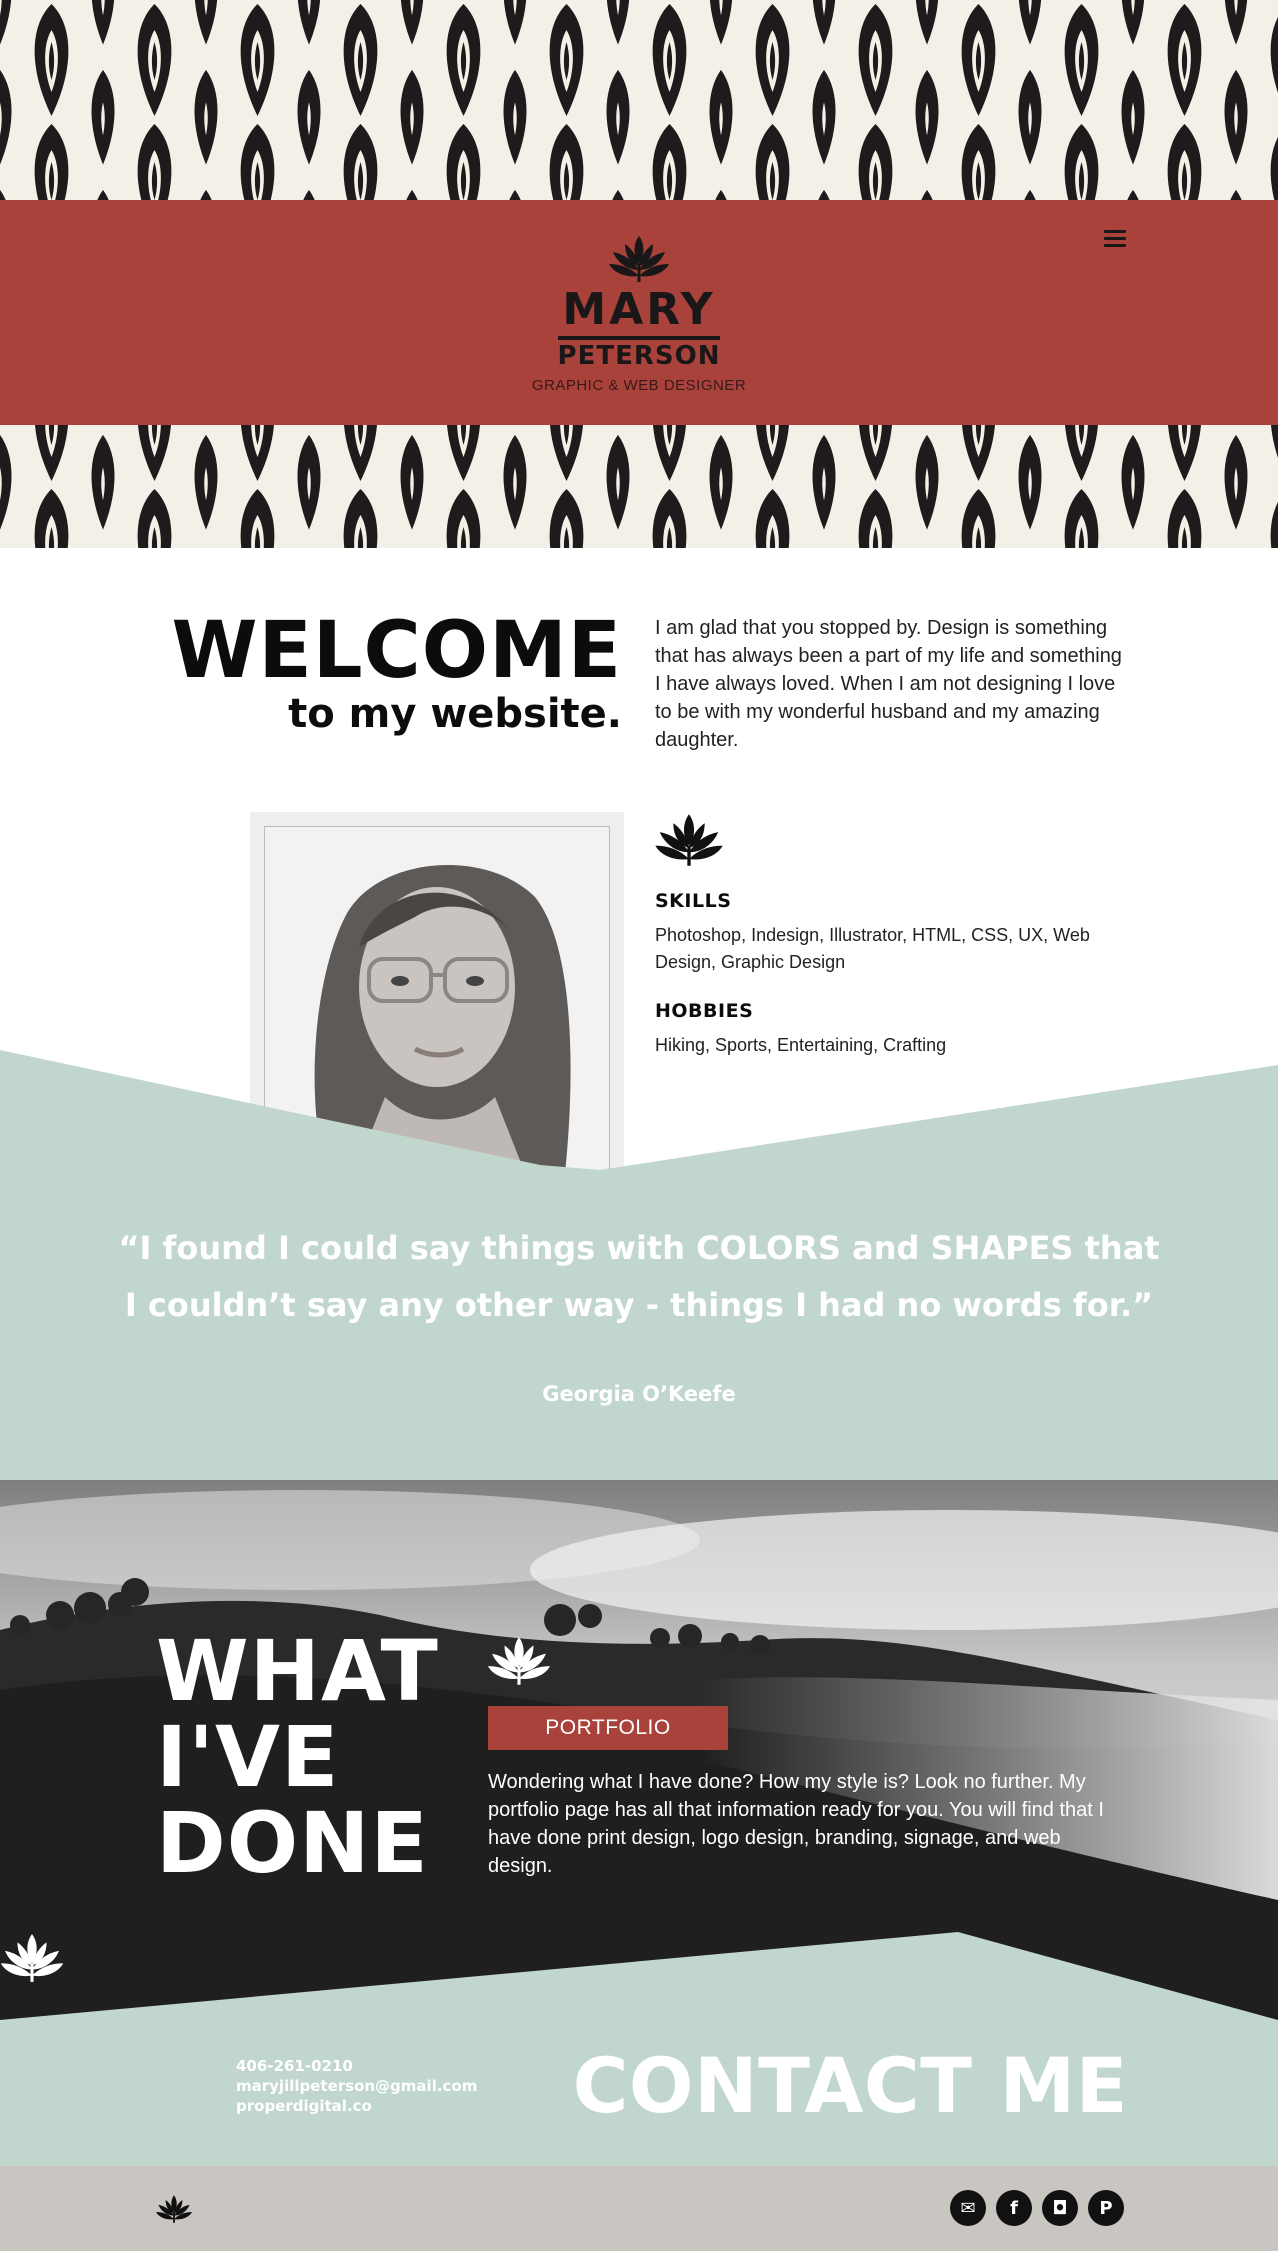  I want to click on decorative-pattern-bottom, so click(639, 486).